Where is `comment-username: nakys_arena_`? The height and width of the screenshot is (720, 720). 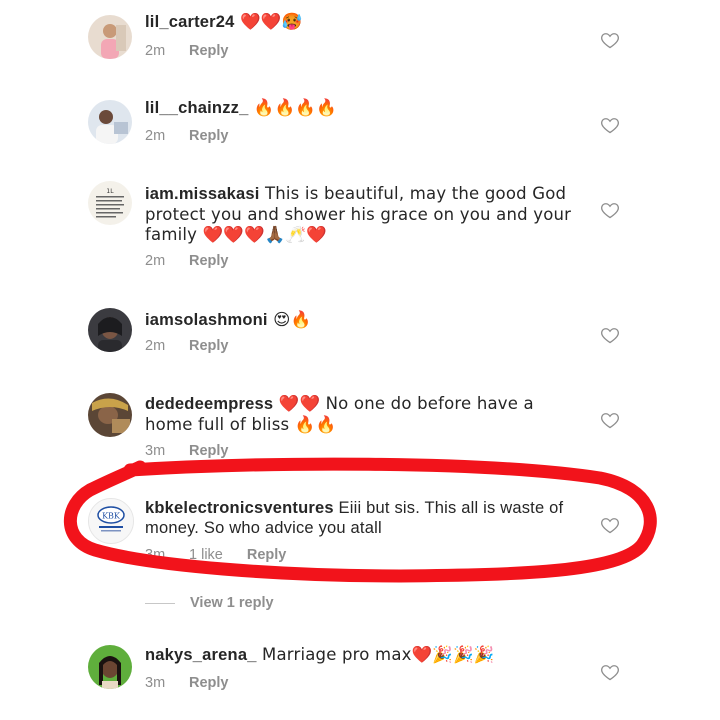
comment-username: nakys_arena_ is located at coordinates (201, 655).